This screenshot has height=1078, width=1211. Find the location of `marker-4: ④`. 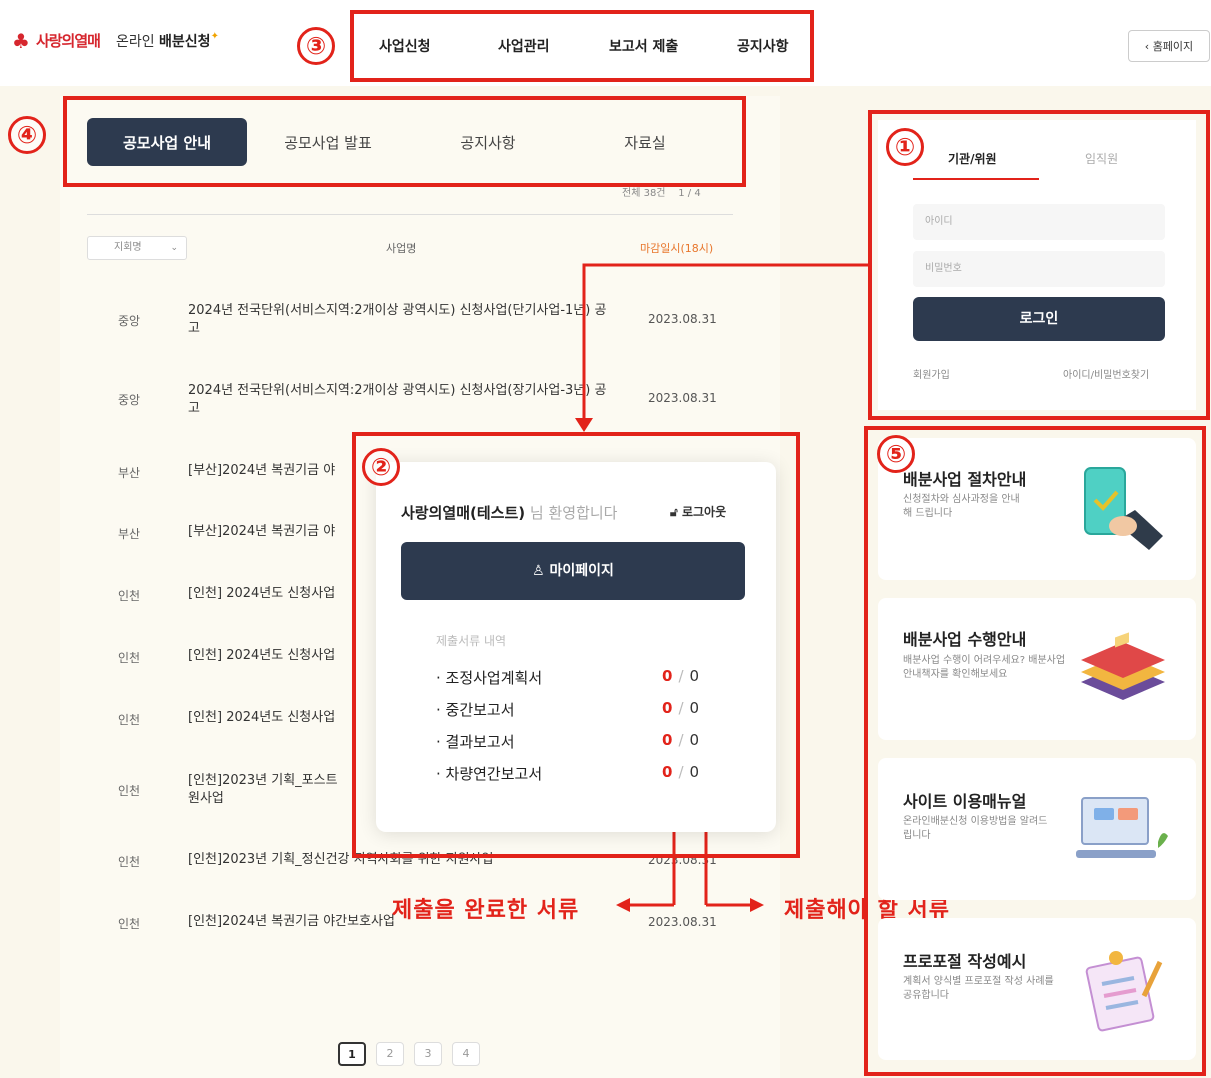

marker-4: ④ is located at coordinates (27, 135).